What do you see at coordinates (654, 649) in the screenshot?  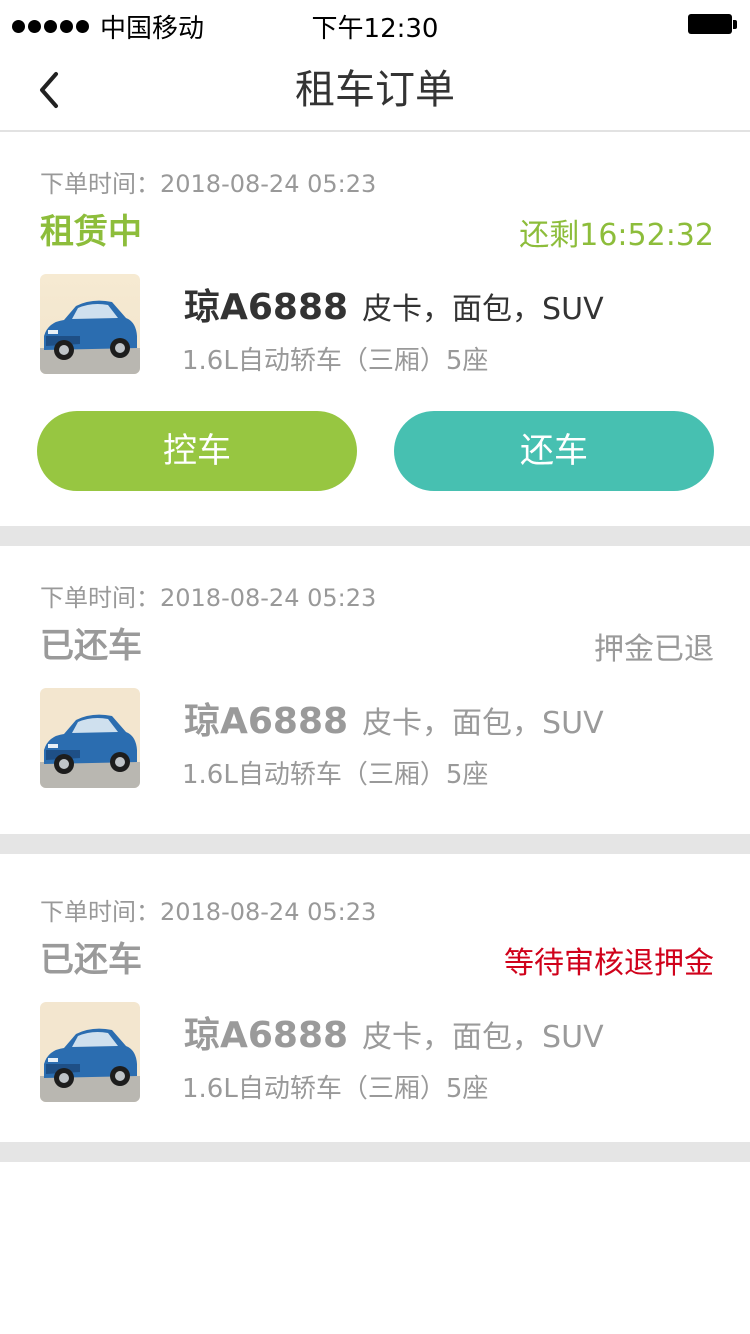 I see `deposit-status: 押金已退` at bounding box center [654, 649].